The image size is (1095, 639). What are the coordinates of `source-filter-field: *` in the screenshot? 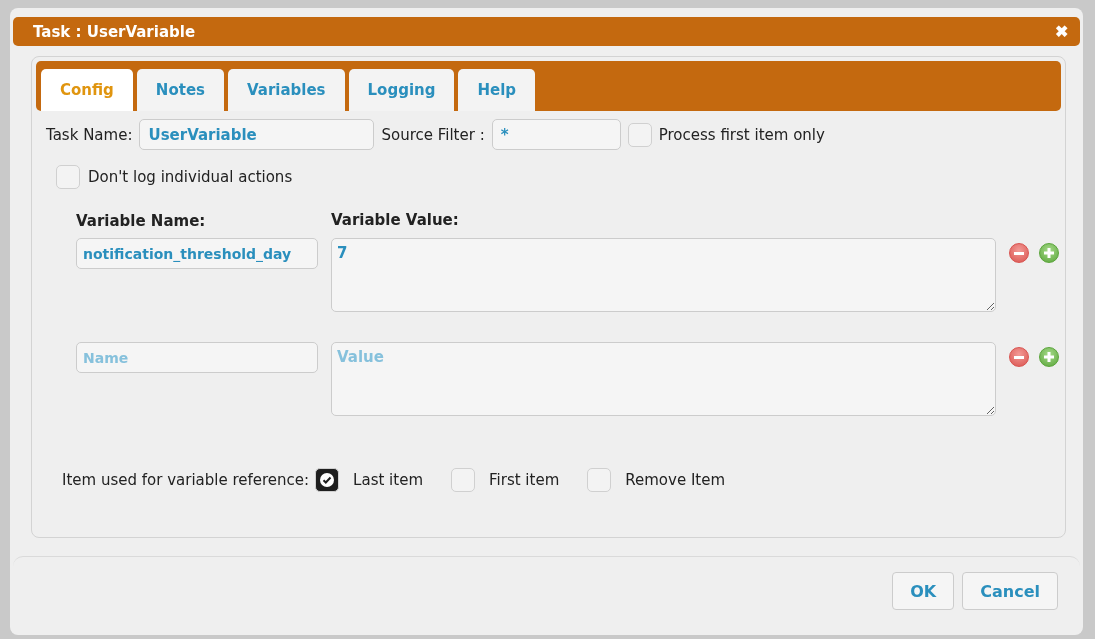 It's located at (556, 134).